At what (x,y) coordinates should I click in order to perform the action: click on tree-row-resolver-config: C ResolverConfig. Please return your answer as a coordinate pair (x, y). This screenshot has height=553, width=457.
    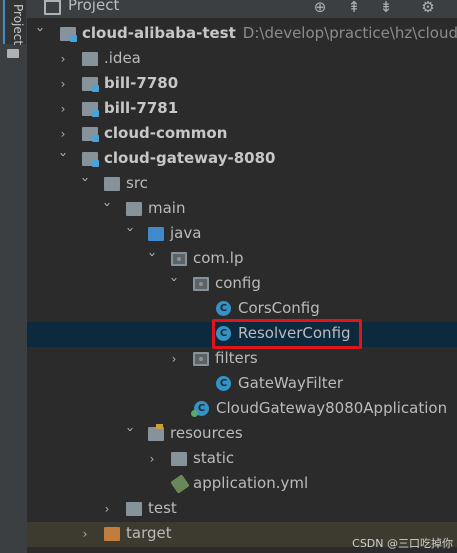
    Looking at the image, I should click on (242, 334).